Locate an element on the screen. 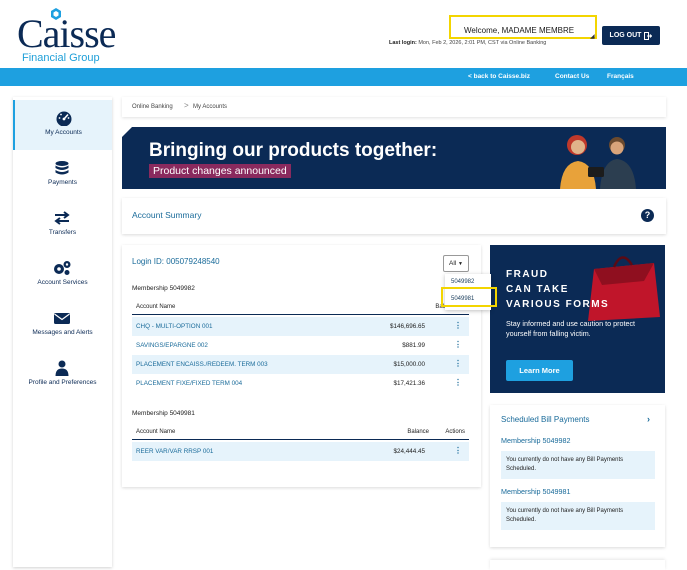 Image resolution: width=687 pixels, height=570 pixels. membership-filter-select: All ▼ is located at coordinates (456, 263).